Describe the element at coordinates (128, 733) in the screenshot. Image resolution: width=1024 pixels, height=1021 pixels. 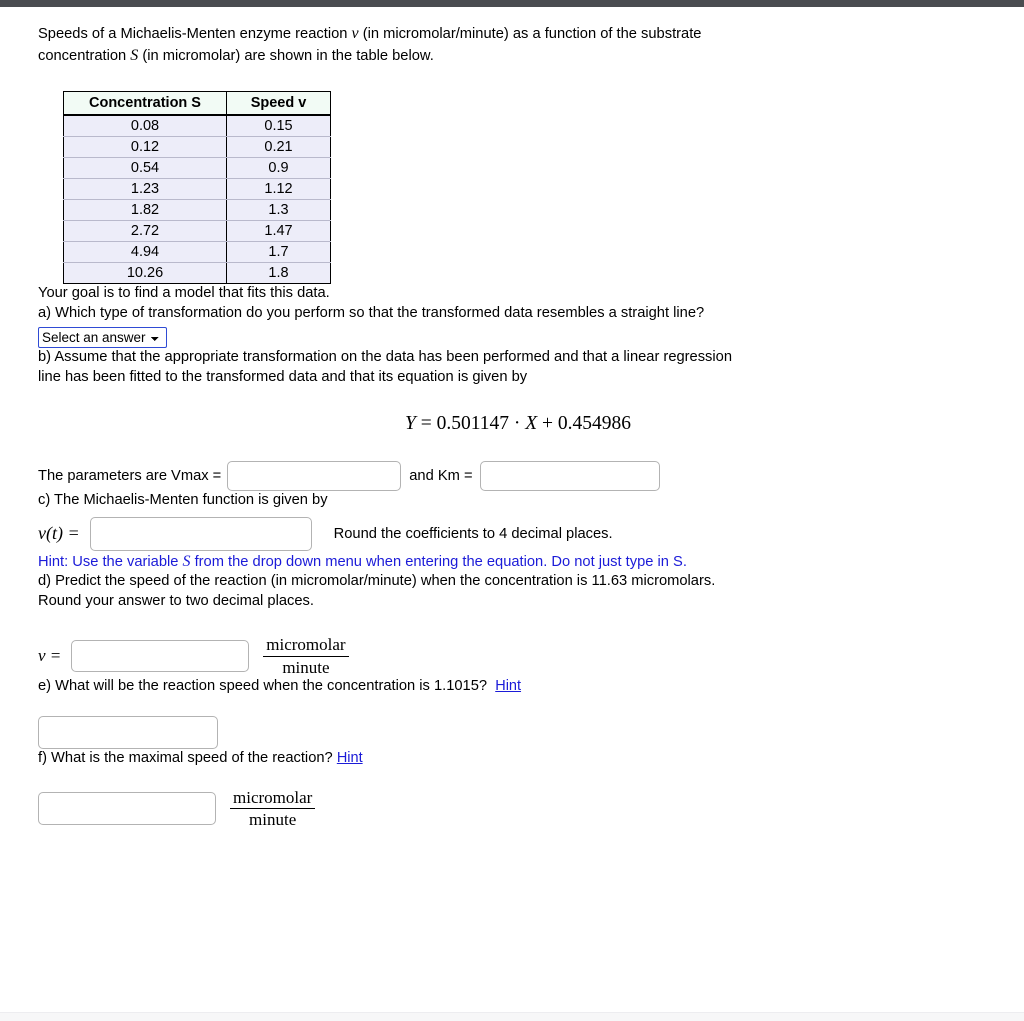
I see `part-e-answer-input` at that location.